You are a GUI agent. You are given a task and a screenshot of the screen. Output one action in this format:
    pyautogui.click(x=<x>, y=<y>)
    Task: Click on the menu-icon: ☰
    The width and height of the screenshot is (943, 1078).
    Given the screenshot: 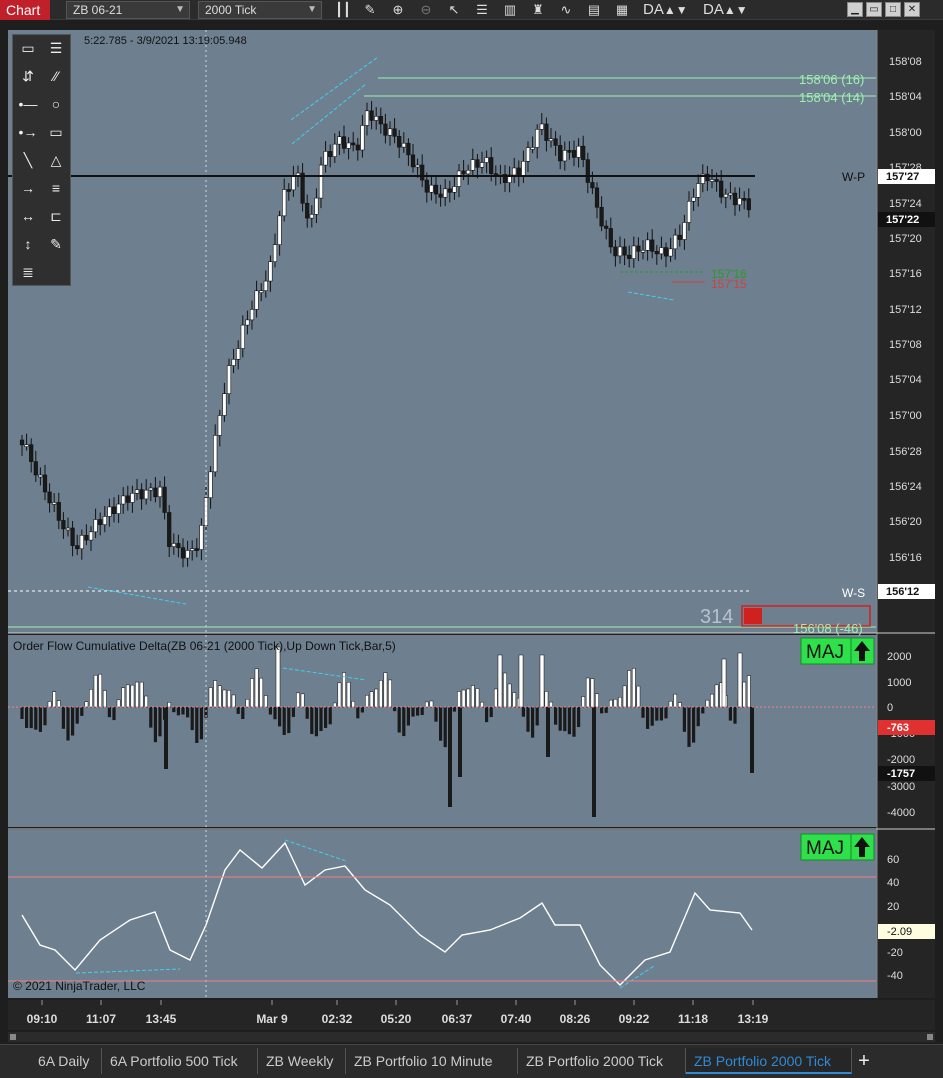 What is the action you would take?
    pyautogui.click(x=56, y=48)
    